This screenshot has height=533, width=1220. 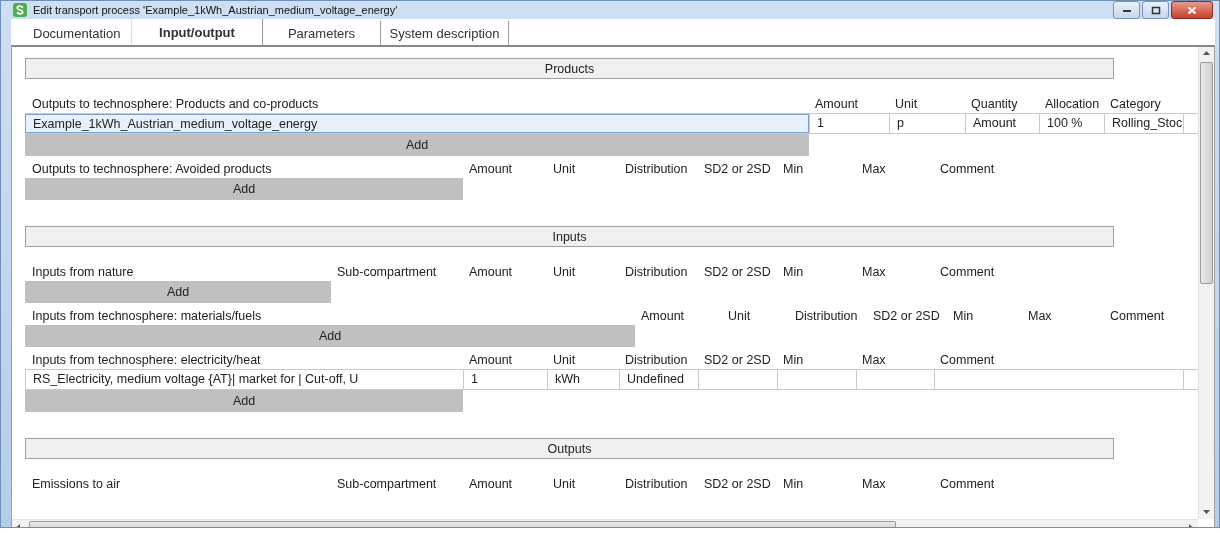 What do you see at coordinates (927, 123) in the screenshot?
I see `table-cell: p` at bounding box center [927, 123].